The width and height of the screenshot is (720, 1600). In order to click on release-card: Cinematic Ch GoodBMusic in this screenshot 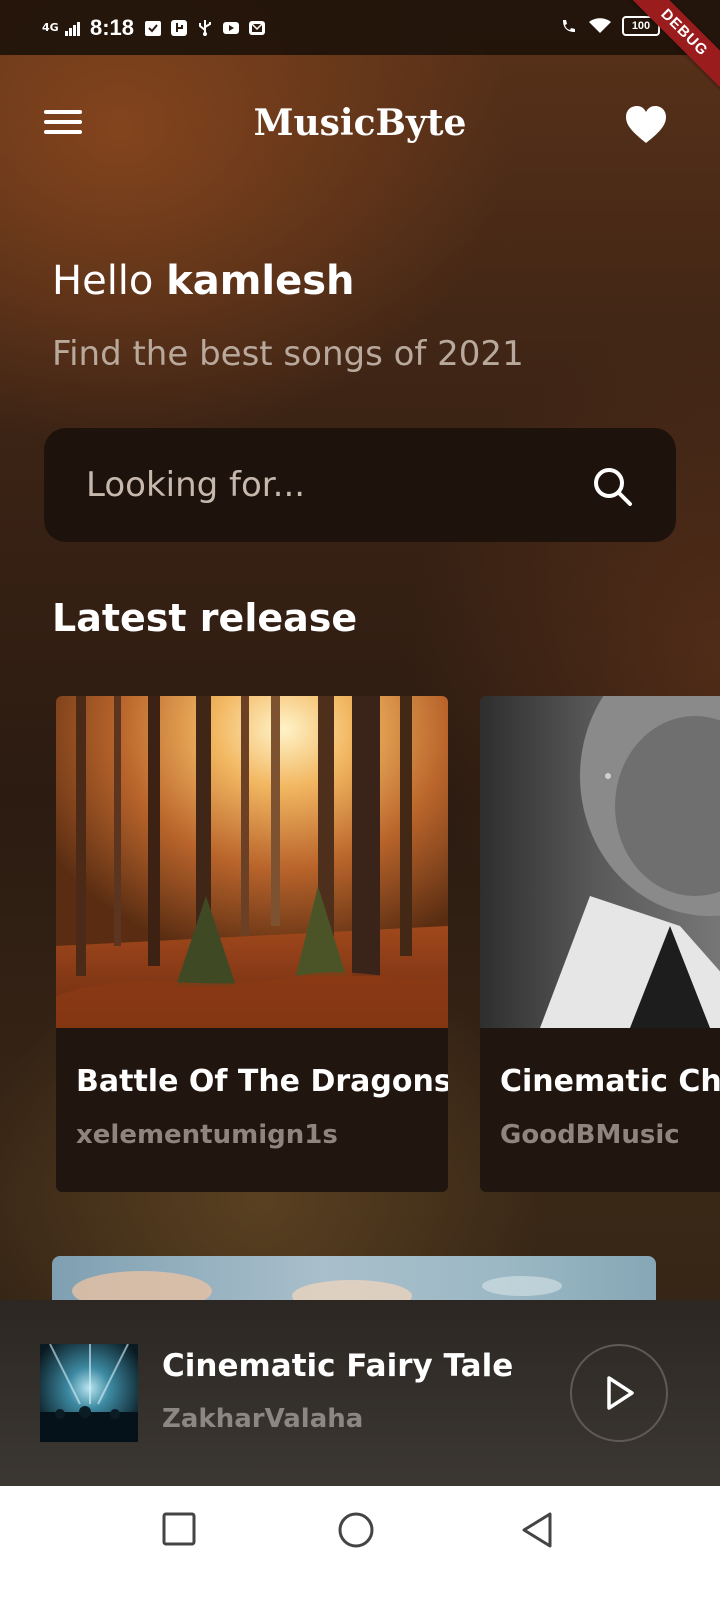, I will do `click(600, 944)`.